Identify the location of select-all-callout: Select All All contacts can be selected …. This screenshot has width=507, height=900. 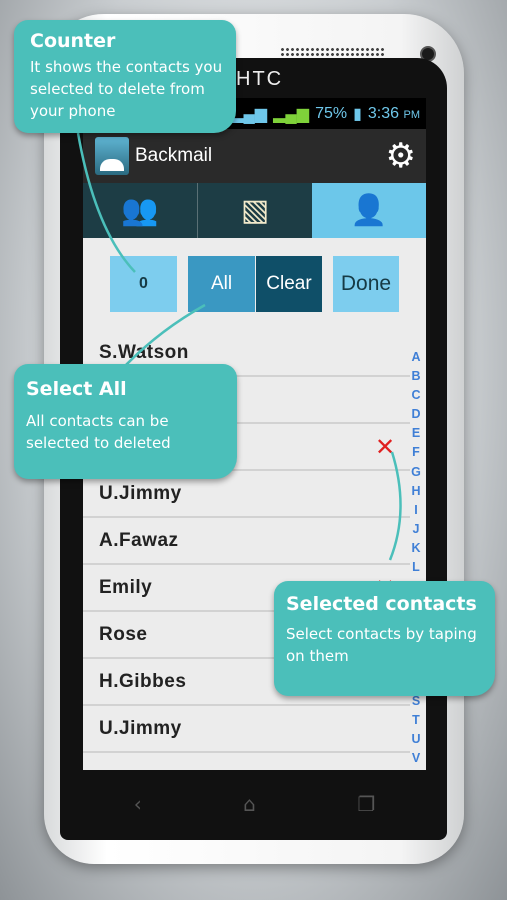
(125, 421).